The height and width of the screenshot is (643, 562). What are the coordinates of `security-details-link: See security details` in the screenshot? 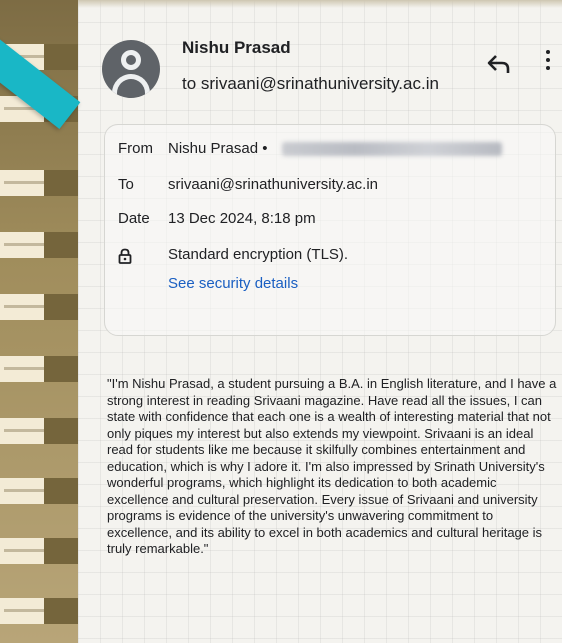 It's located at (233, 283).